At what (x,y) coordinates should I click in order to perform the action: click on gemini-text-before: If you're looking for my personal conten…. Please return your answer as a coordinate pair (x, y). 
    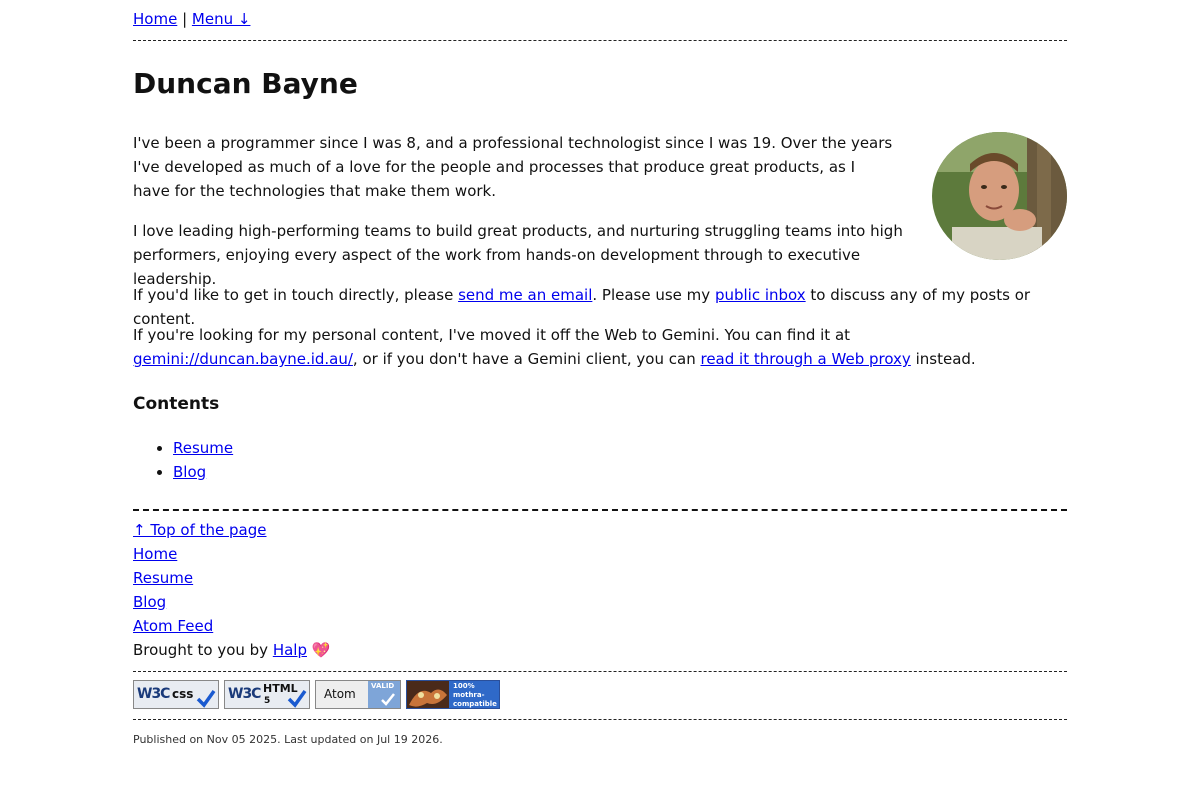
    Looking at the image, I should click on (492, 335).